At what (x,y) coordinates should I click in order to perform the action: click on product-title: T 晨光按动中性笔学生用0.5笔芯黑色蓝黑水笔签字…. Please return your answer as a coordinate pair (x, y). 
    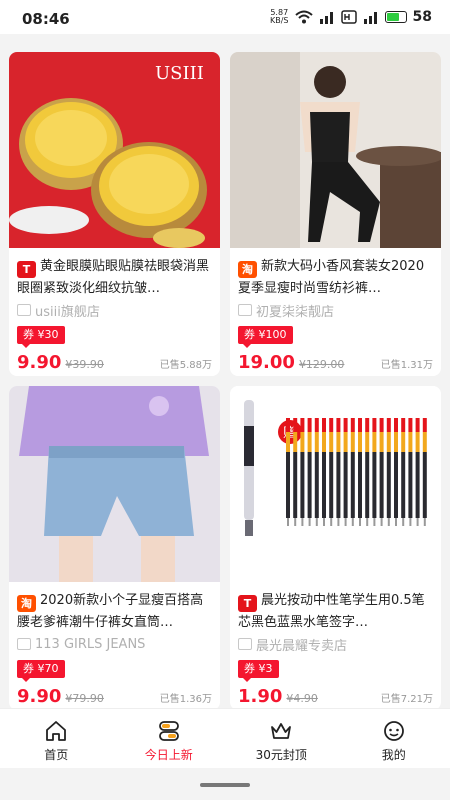
    Looking at the image, I should click on (335, 611).